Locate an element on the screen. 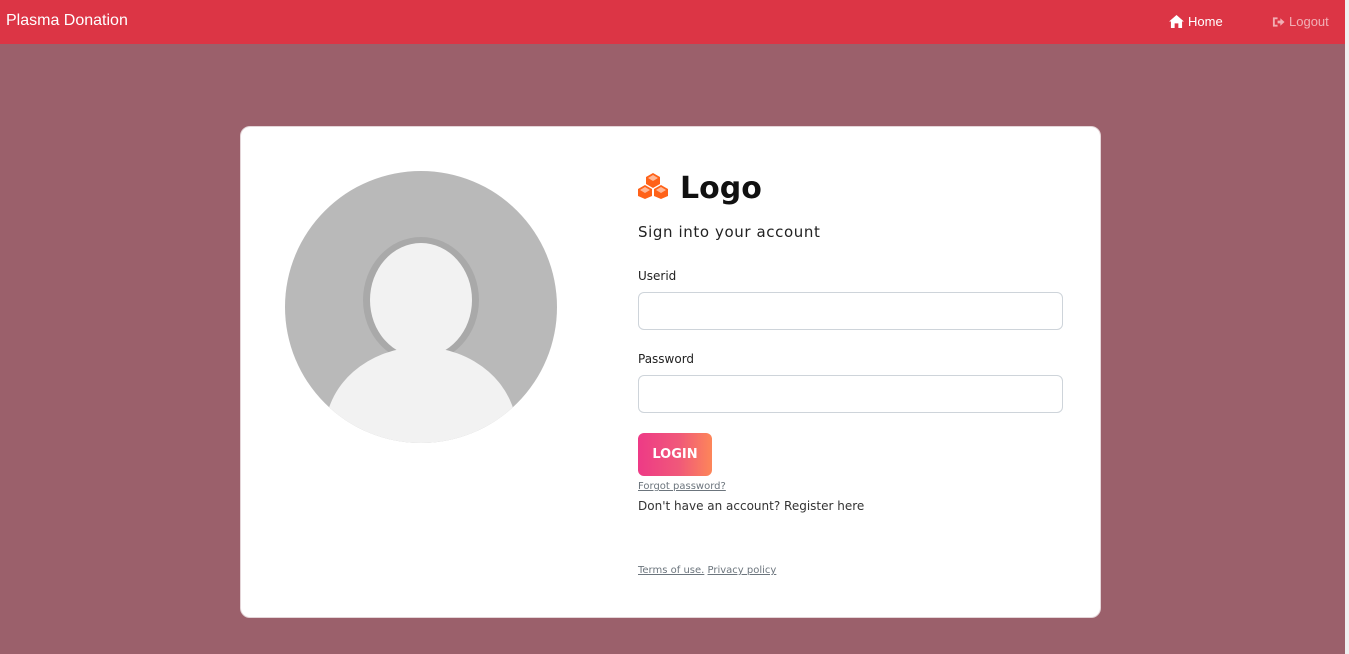 The height and width of the screenshot is (654, 1349). nav-logout-label: Logout is located at coordinates (1309, 21).